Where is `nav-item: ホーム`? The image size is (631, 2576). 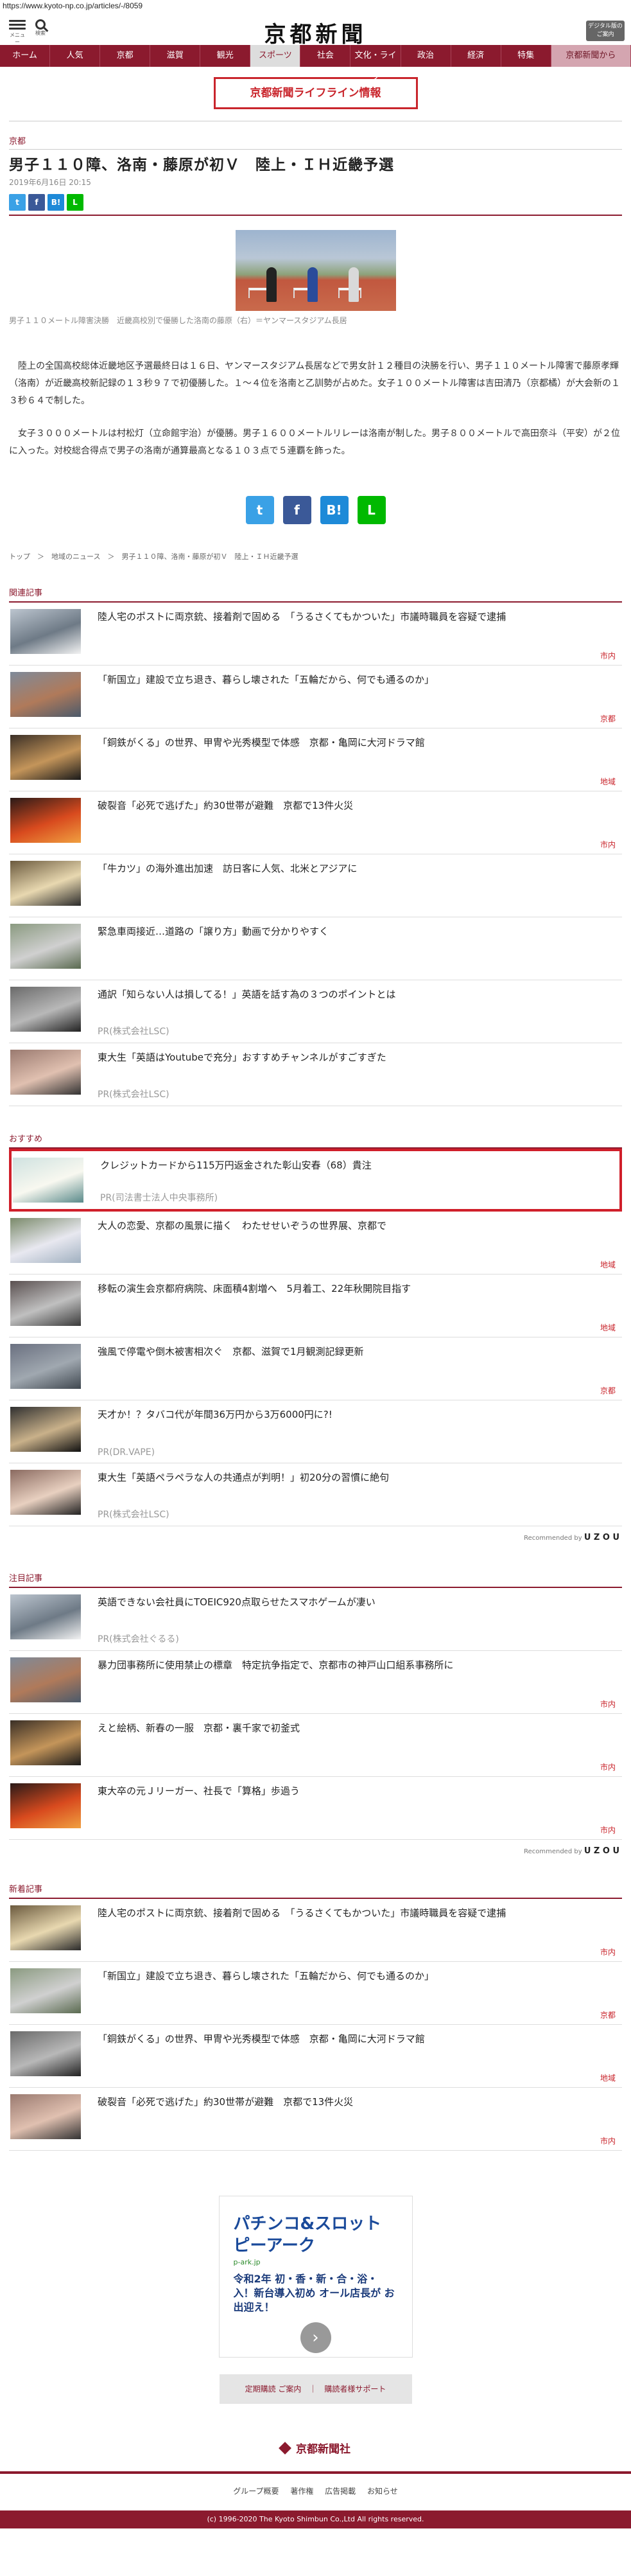
nav-item: ホーム is located at coordinates (25, 56).